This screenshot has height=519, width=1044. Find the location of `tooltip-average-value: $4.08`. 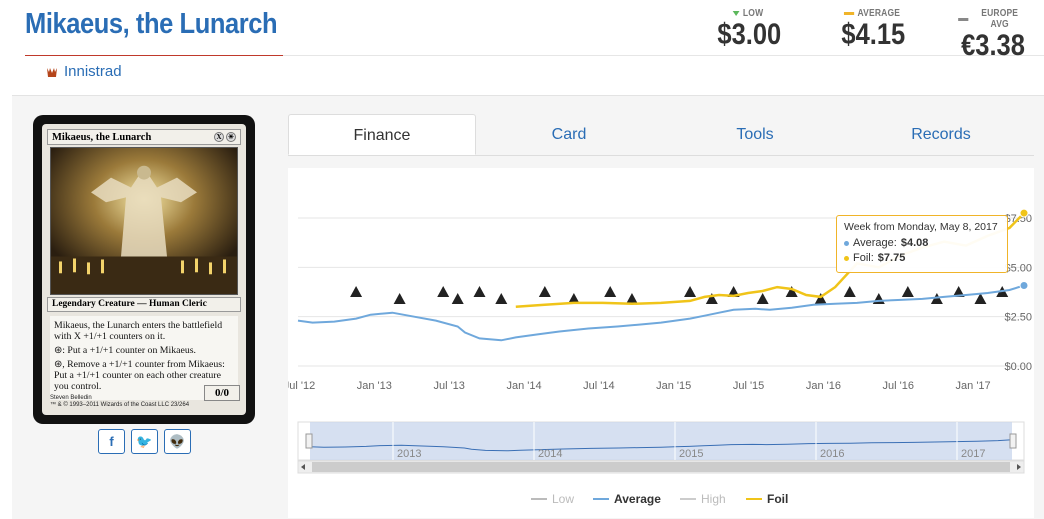

tooltip-average-value: $4.08 is located at coordinates (914, 243).